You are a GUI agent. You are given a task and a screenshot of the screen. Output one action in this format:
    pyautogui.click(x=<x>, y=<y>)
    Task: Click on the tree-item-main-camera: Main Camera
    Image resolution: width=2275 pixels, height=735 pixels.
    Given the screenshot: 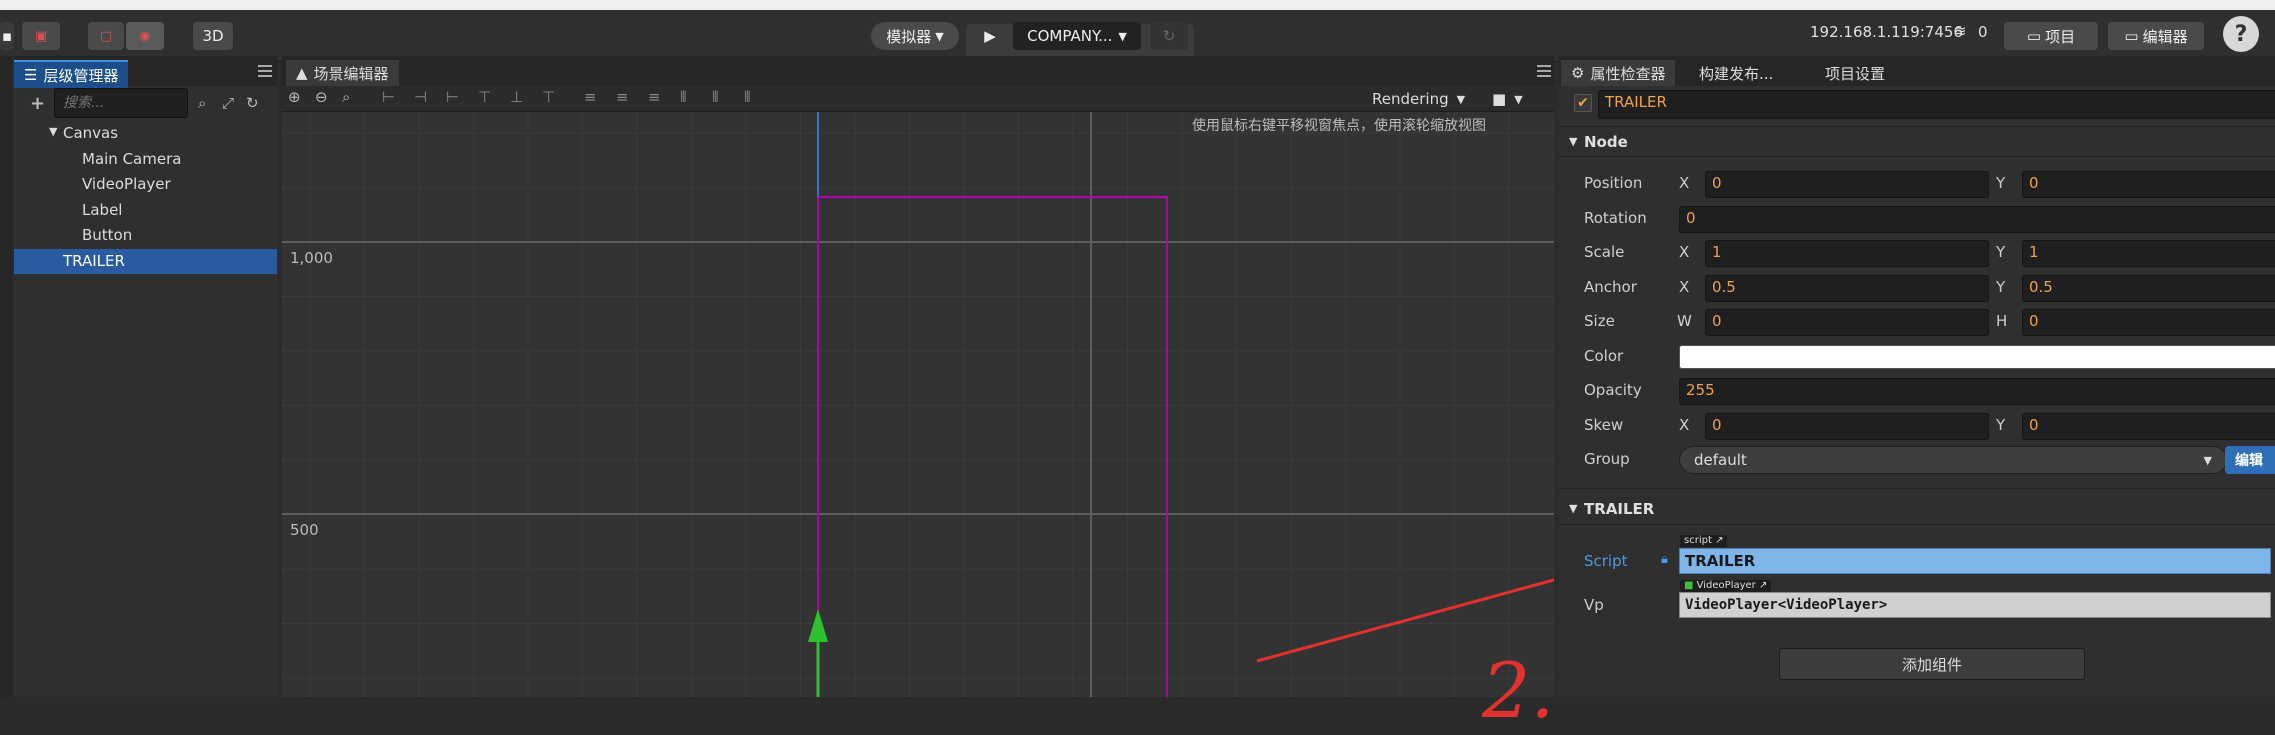 What is the action you would take?
    pyautogui.click(x=131, y=159)
    